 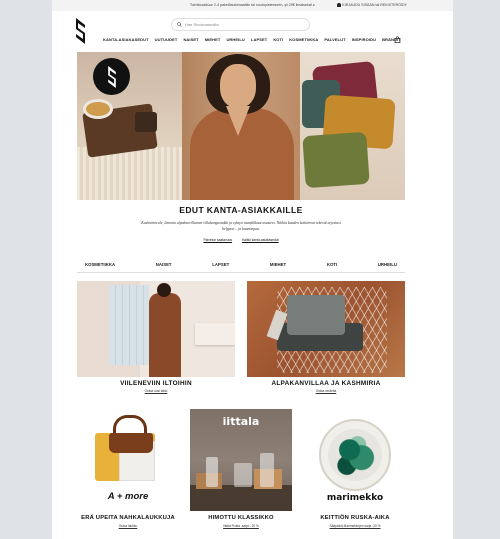 What do you see at coordinates (355, 518) in the screenshot?
I see `brand-title-marimekko: KEITTIÖN RUSKA-AIKA` at bounding box center [355, 518].